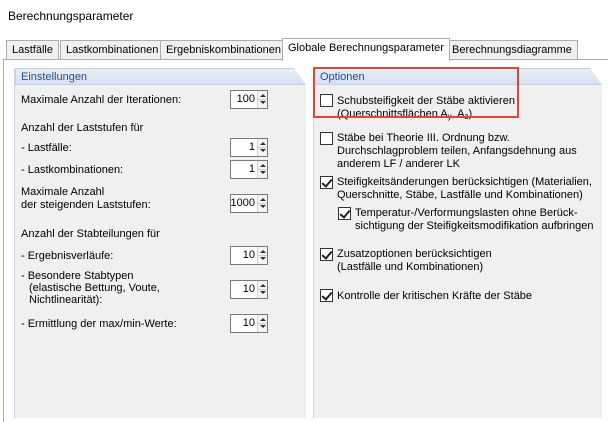  I want to click on theorie-checkbox, so click(326, 138).